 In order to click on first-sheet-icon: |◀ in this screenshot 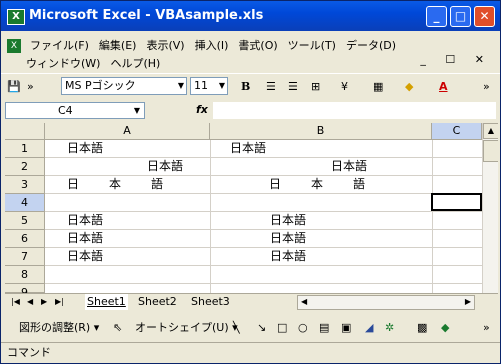, I will do `click(15, 301)`.